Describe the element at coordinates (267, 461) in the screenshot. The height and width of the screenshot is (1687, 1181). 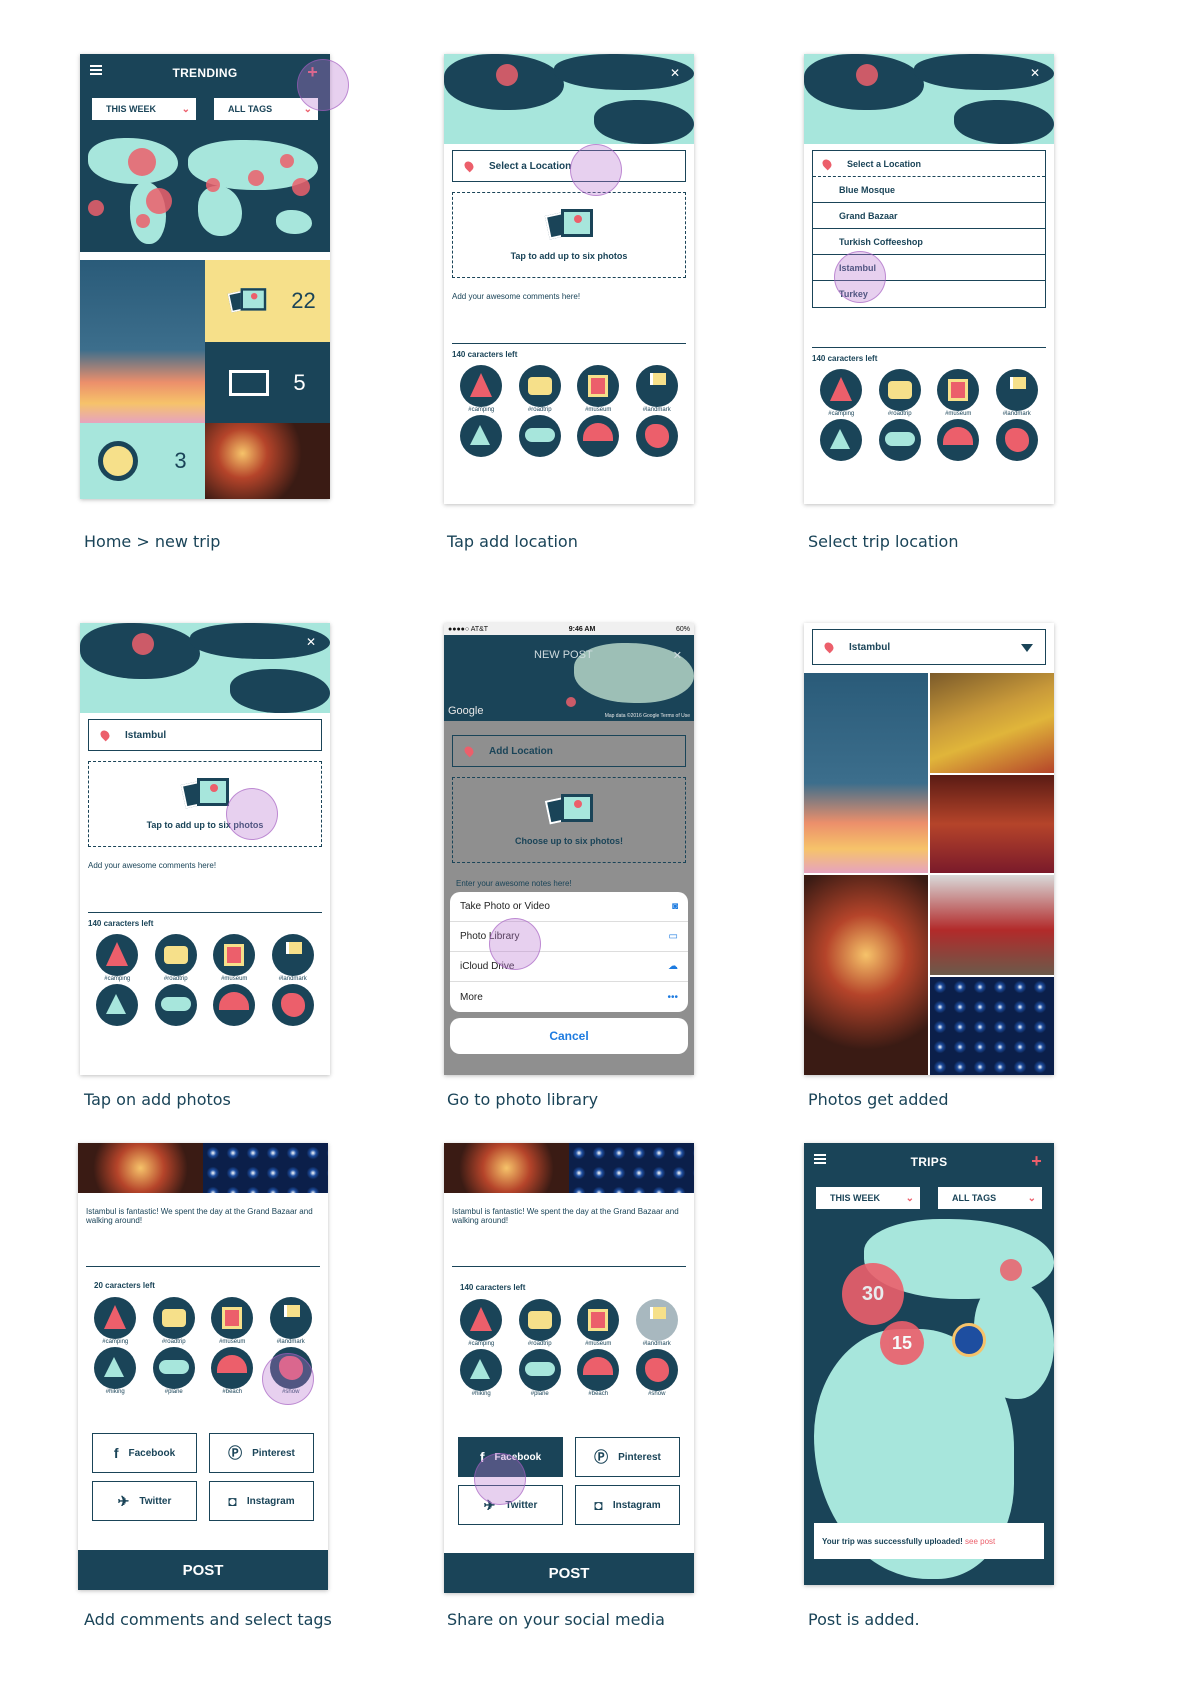
I see `lamps-photo` at that location.